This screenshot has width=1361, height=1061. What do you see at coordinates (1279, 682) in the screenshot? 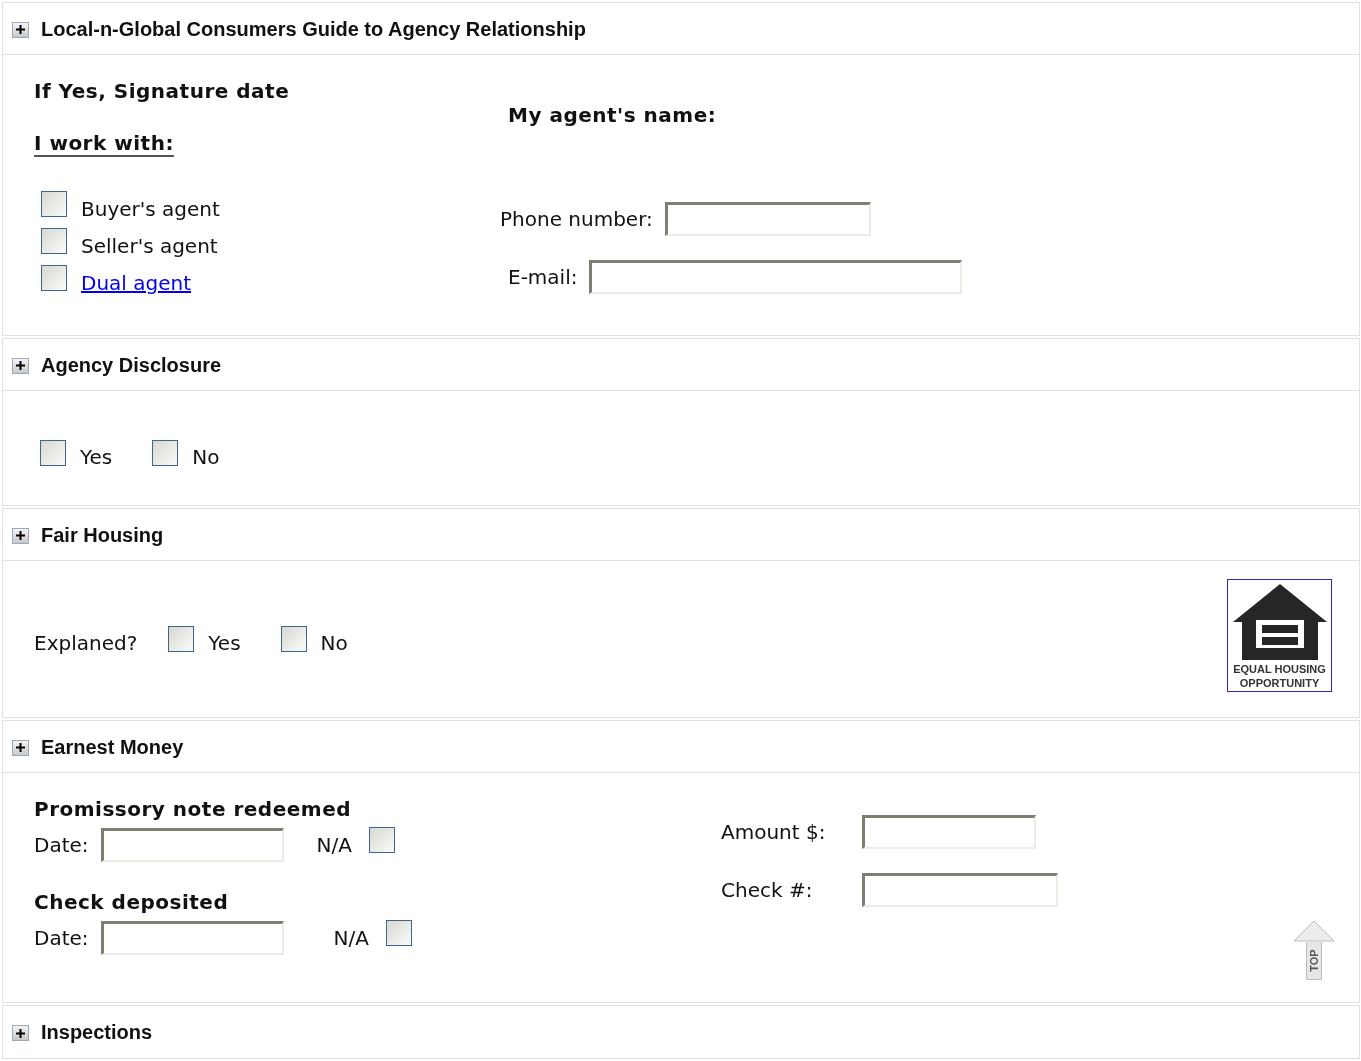
I see `logo-text: OPPORTUNITY` at bounding box center [1279, 682].